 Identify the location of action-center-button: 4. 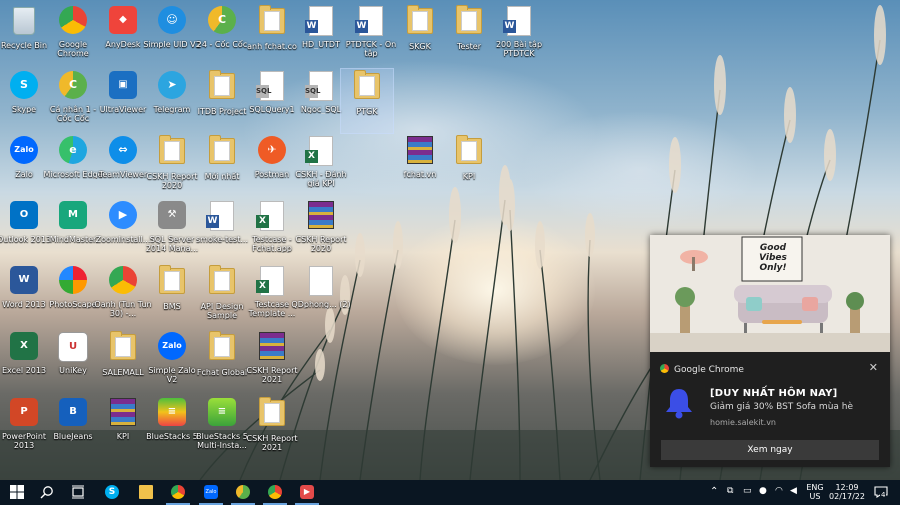
(881, 493).